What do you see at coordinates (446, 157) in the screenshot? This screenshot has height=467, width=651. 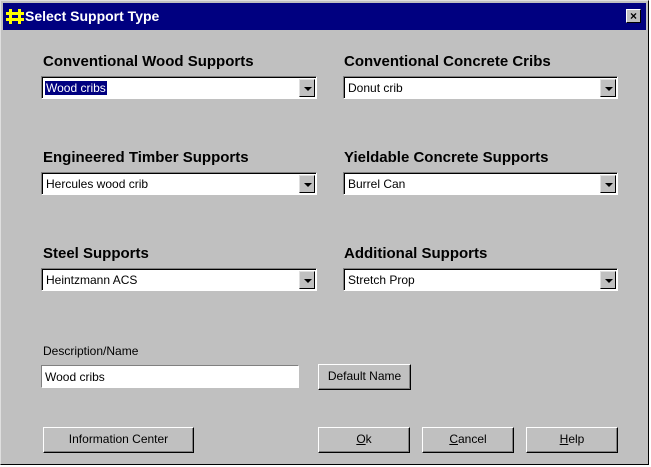 I see `yieldable-concrete-label: Yieldable Concrete Supports` at bounding box center [446, 157].